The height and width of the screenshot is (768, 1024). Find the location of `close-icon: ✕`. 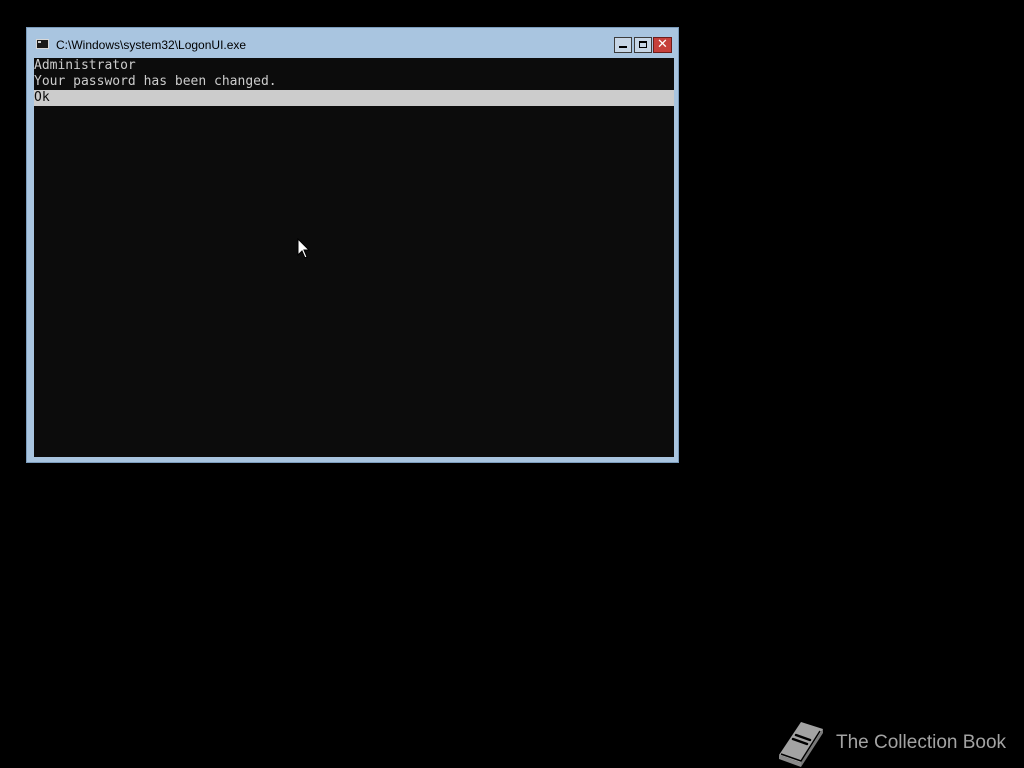

close-icon: ✕ is located at coordinates (662, 44).